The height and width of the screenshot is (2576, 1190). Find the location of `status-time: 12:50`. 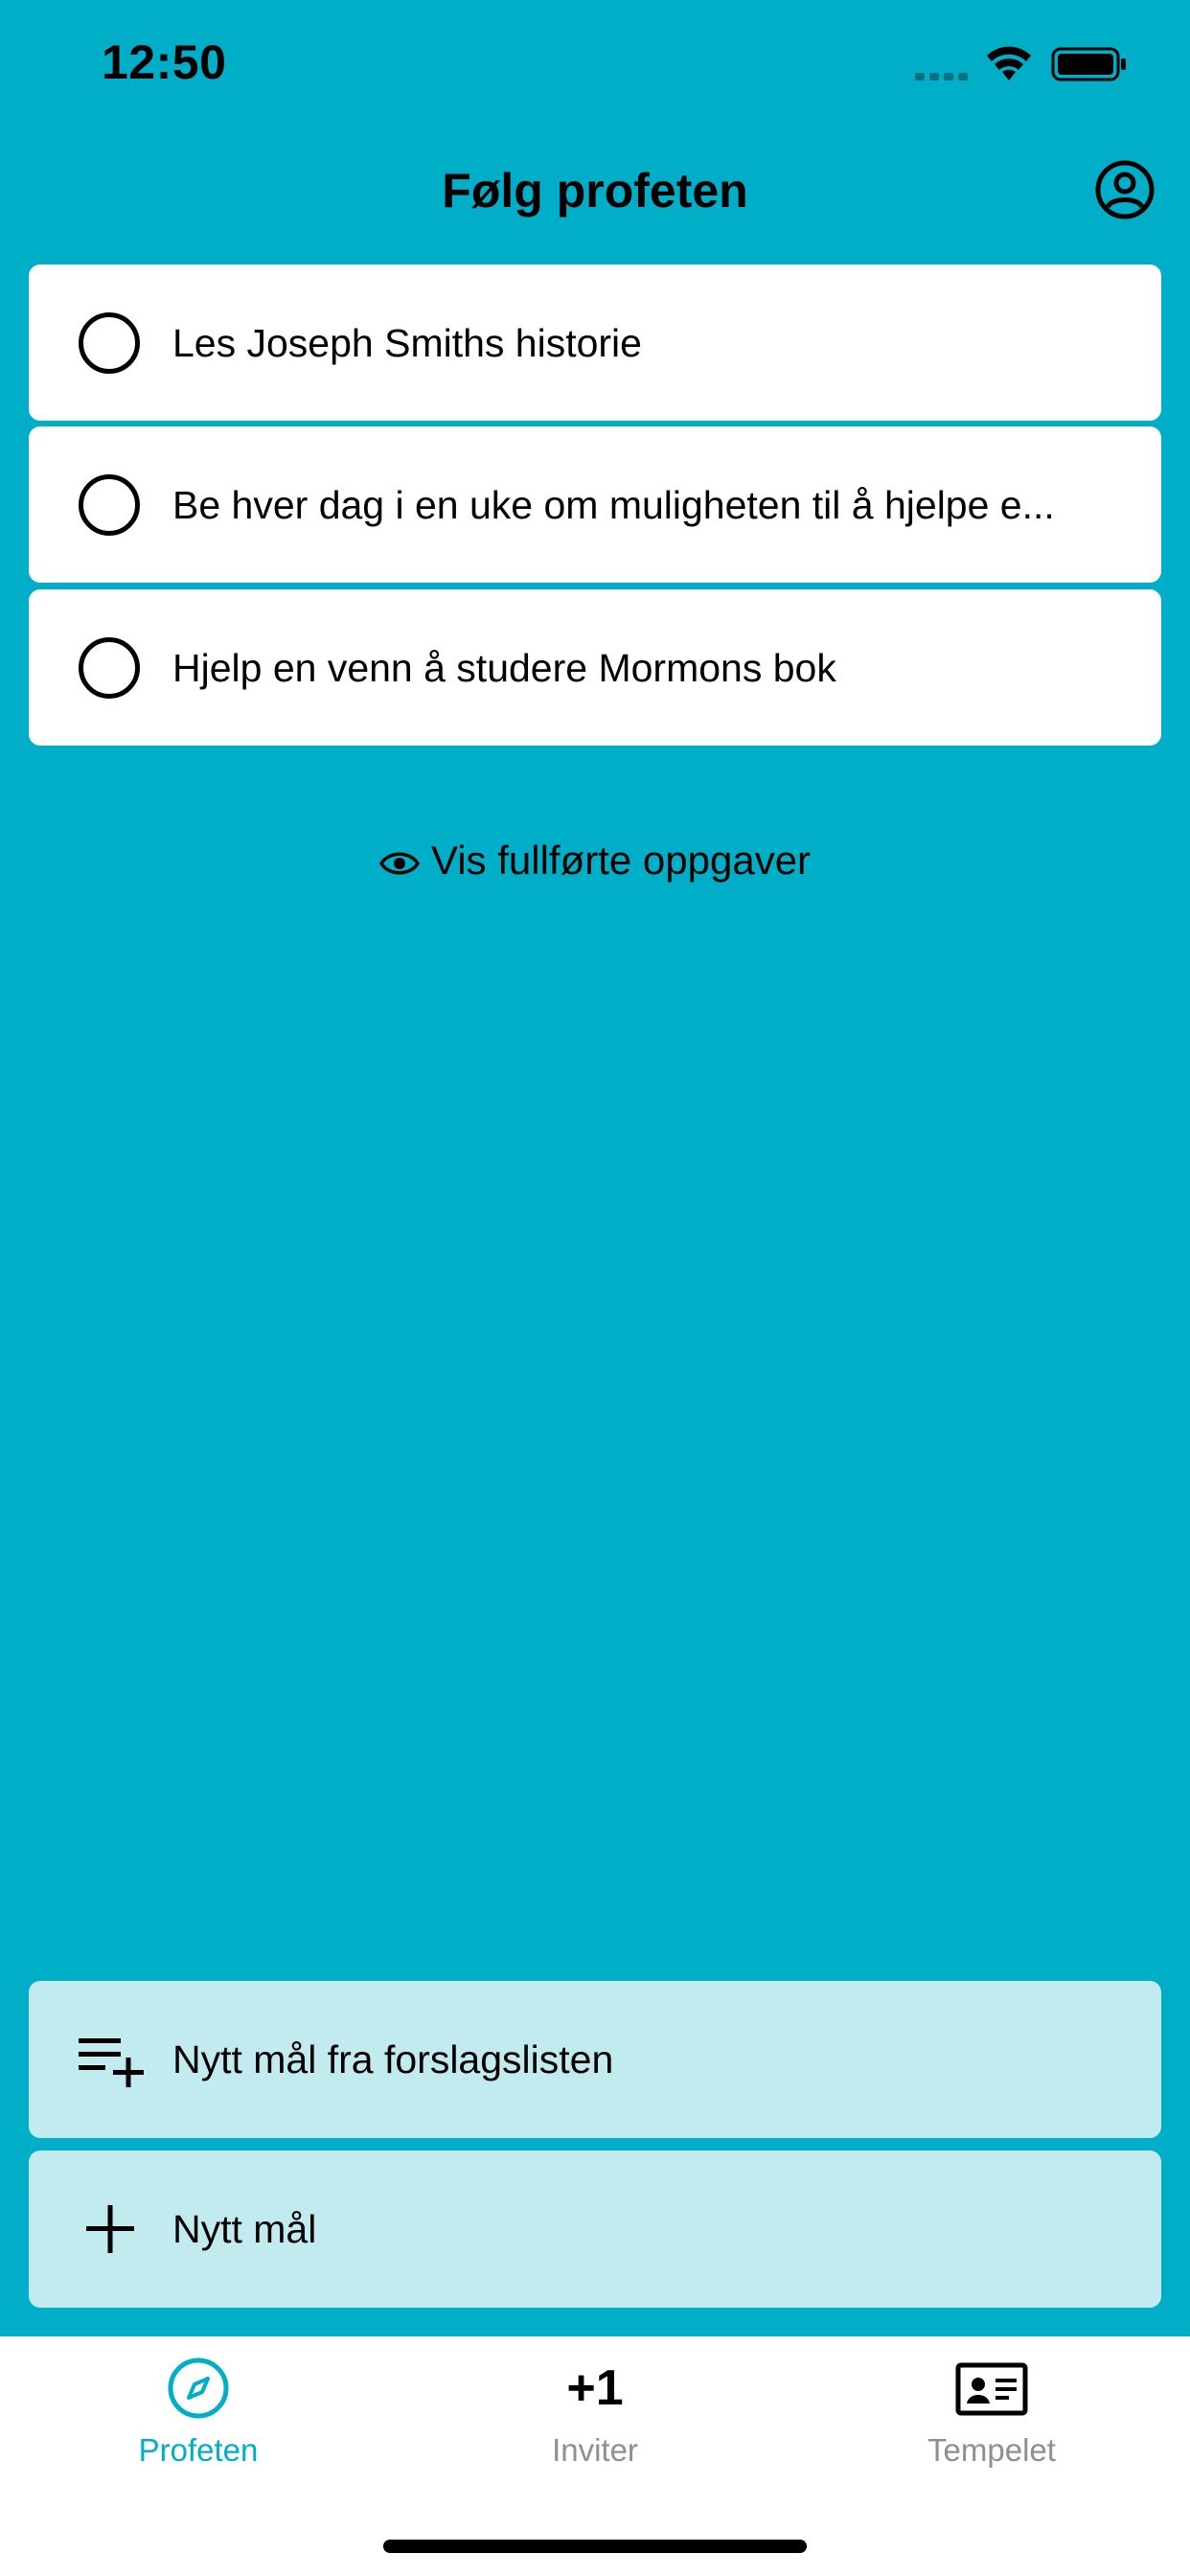

status-time: 12:50 is located at coordinates (164, 62).